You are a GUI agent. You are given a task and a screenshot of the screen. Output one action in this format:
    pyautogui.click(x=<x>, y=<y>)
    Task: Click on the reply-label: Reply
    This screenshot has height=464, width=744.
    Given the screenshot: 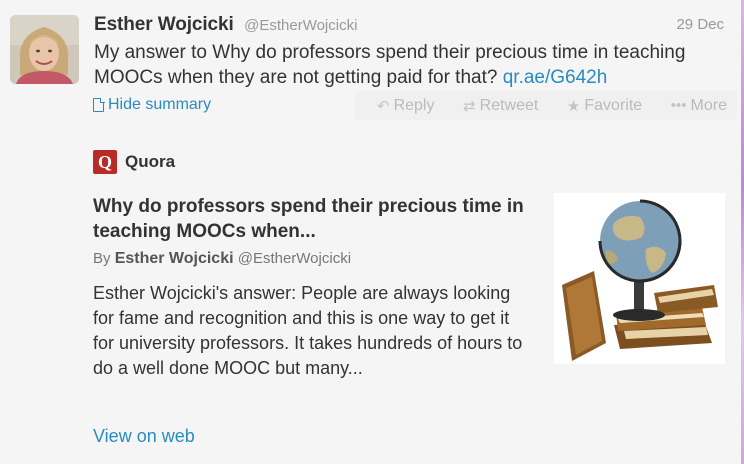 What is the action you would take?
    pyautogui.click(x=414, y=105)
    